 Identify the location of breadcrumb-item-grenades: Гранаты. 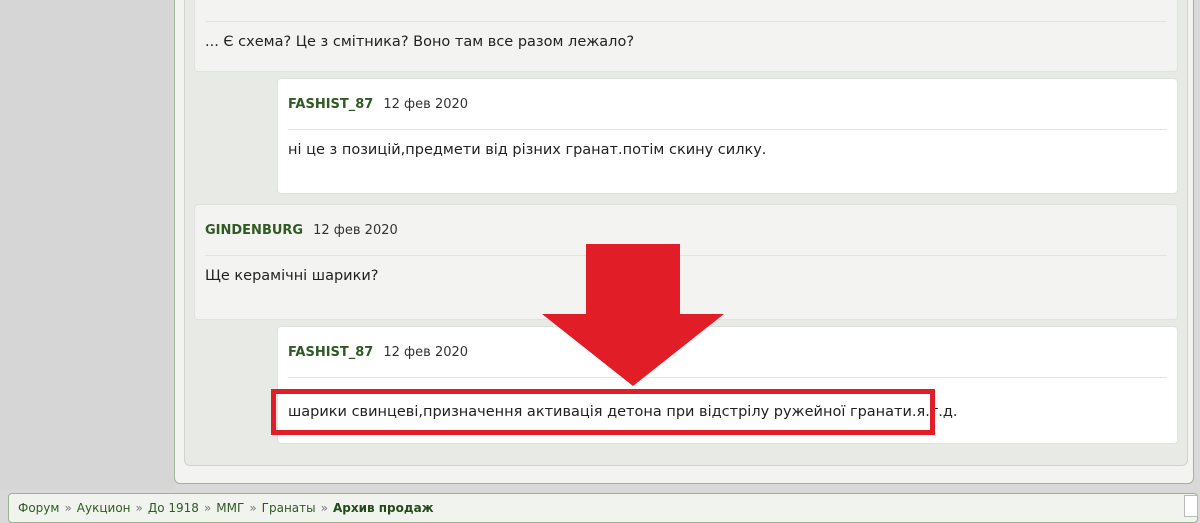
(289, 508).